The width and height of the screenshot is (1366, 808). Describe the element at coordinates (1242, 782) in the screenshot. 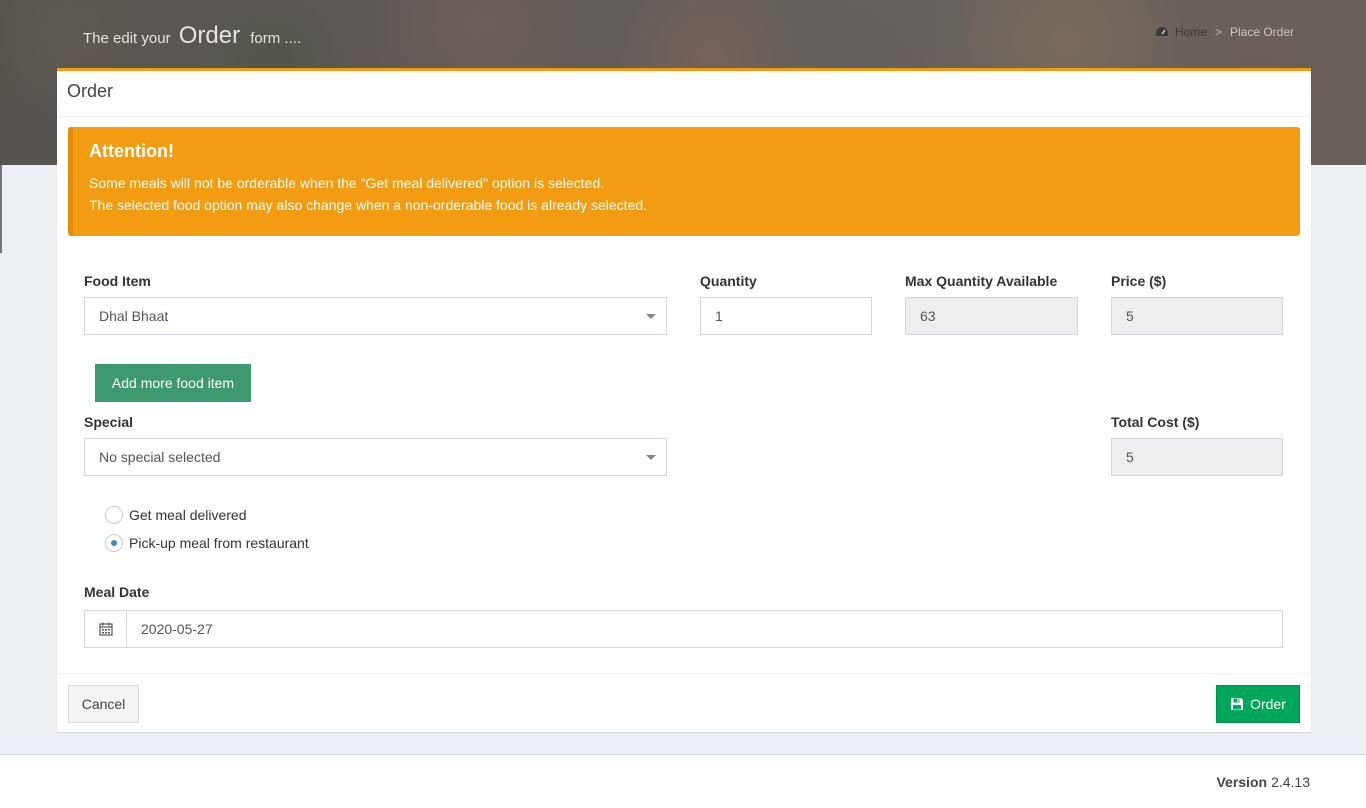

I see `version-label: Version` at that location.